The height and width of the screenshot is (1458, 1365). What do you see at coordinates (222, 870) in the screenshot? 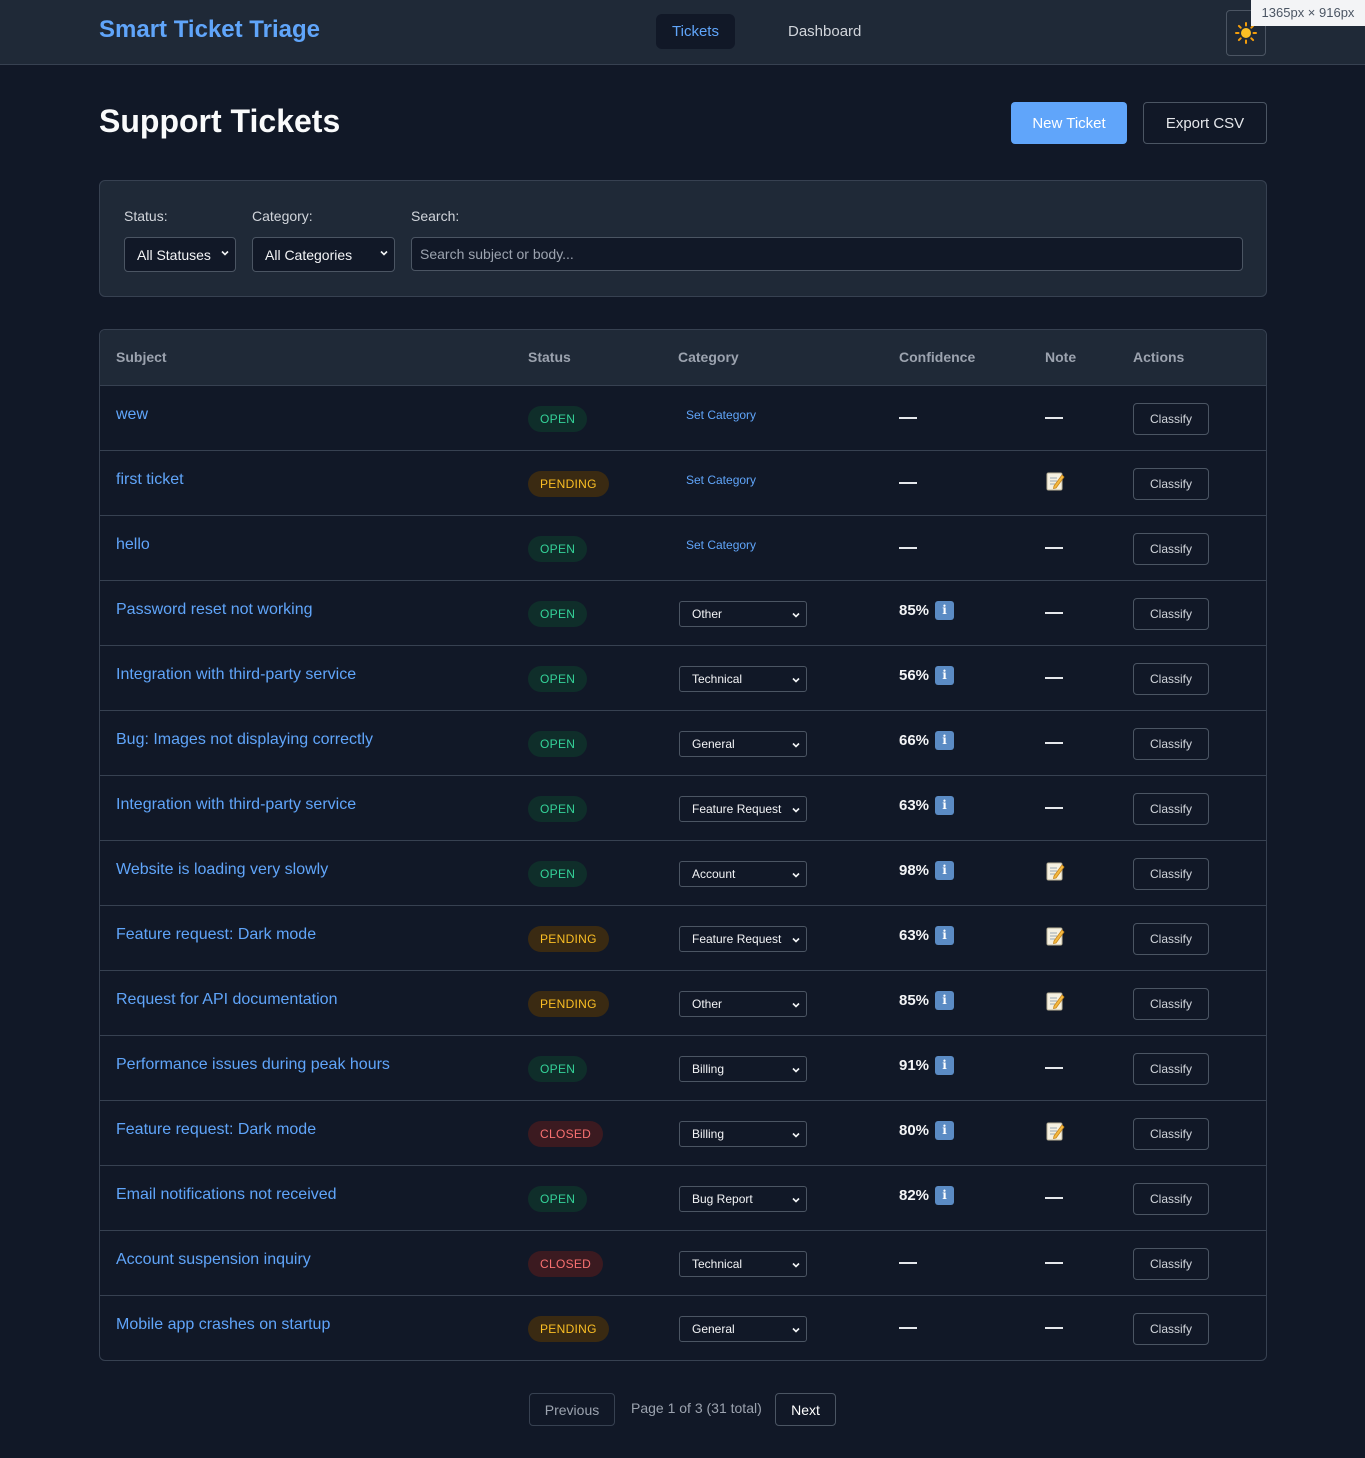
I see `ticket-subject-link: Website is loading very slowly` at bounding box center [222, 870].